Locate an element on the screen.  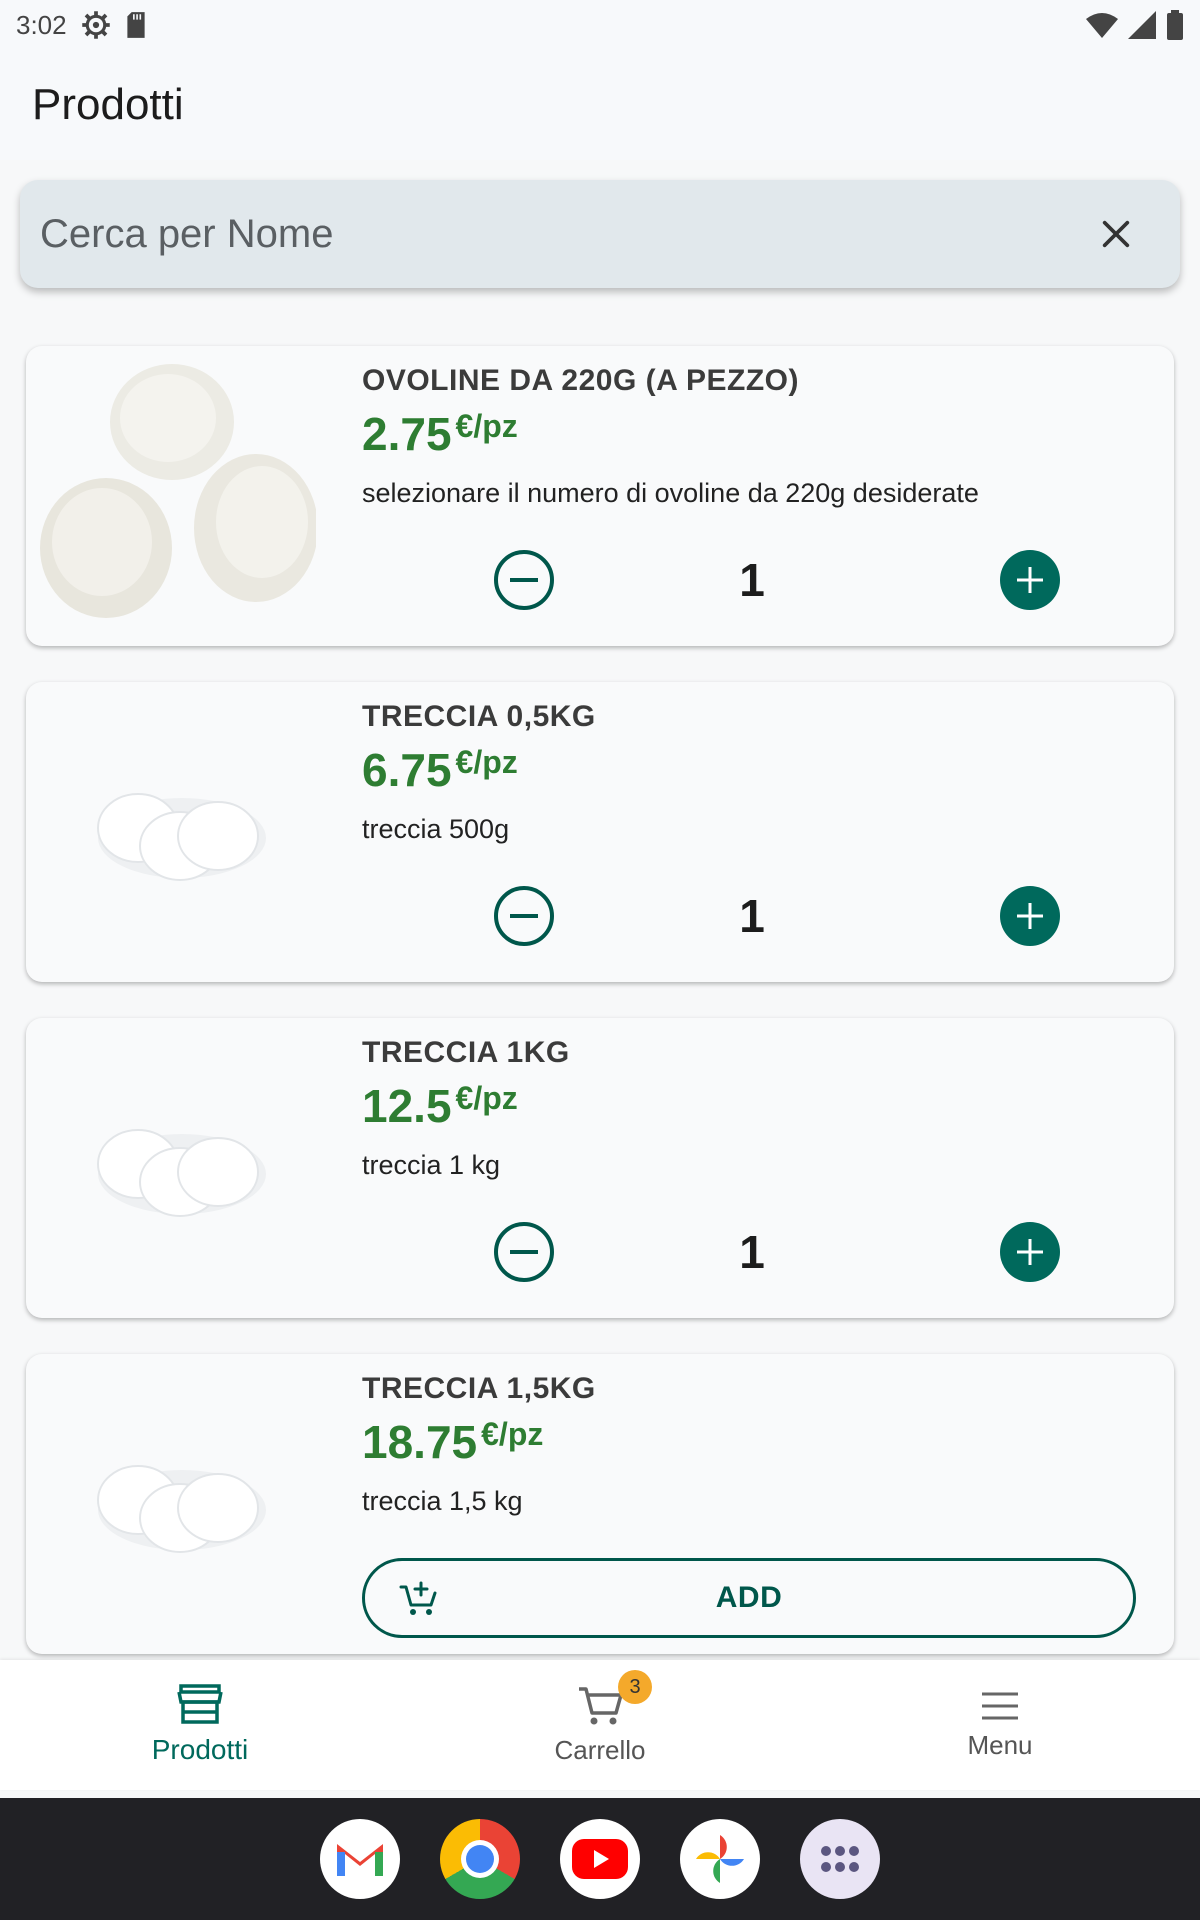
product-card: TRECCIA 1KG 12.5 €/pz treccia 1 kg 1 is located at coordinates (600, 1168).